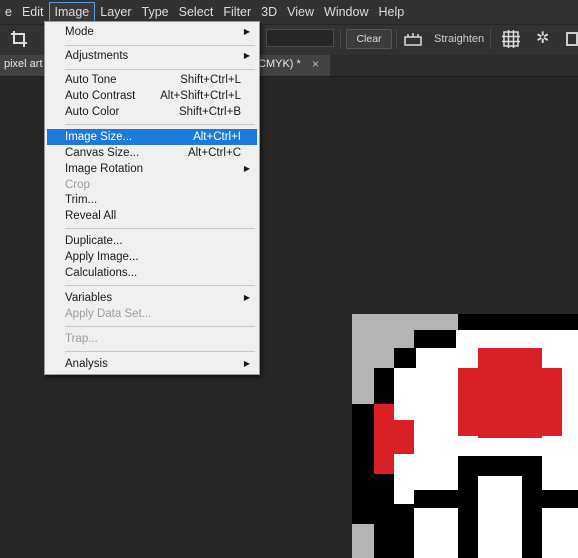 The width and height of the screenshot is (578, 558). Describe the element at coordinates (315, 64) in the screenshot. I see `tab-close-icon: ×` at that location.